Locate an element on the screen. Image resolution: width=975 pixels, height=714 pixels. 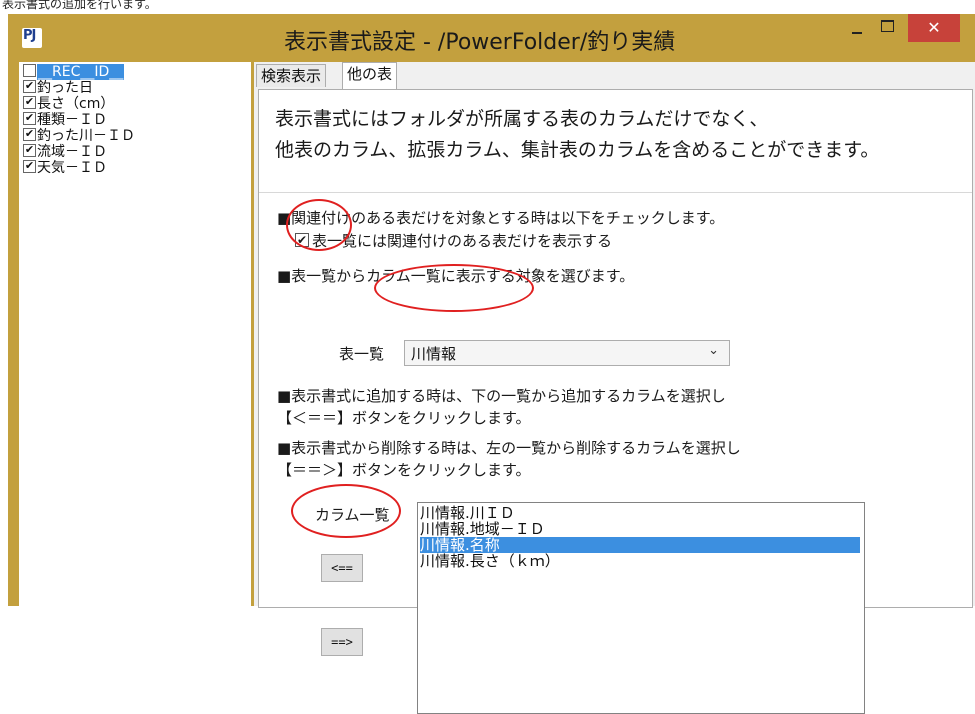
minimize-button is located at coordinates (857, 30).